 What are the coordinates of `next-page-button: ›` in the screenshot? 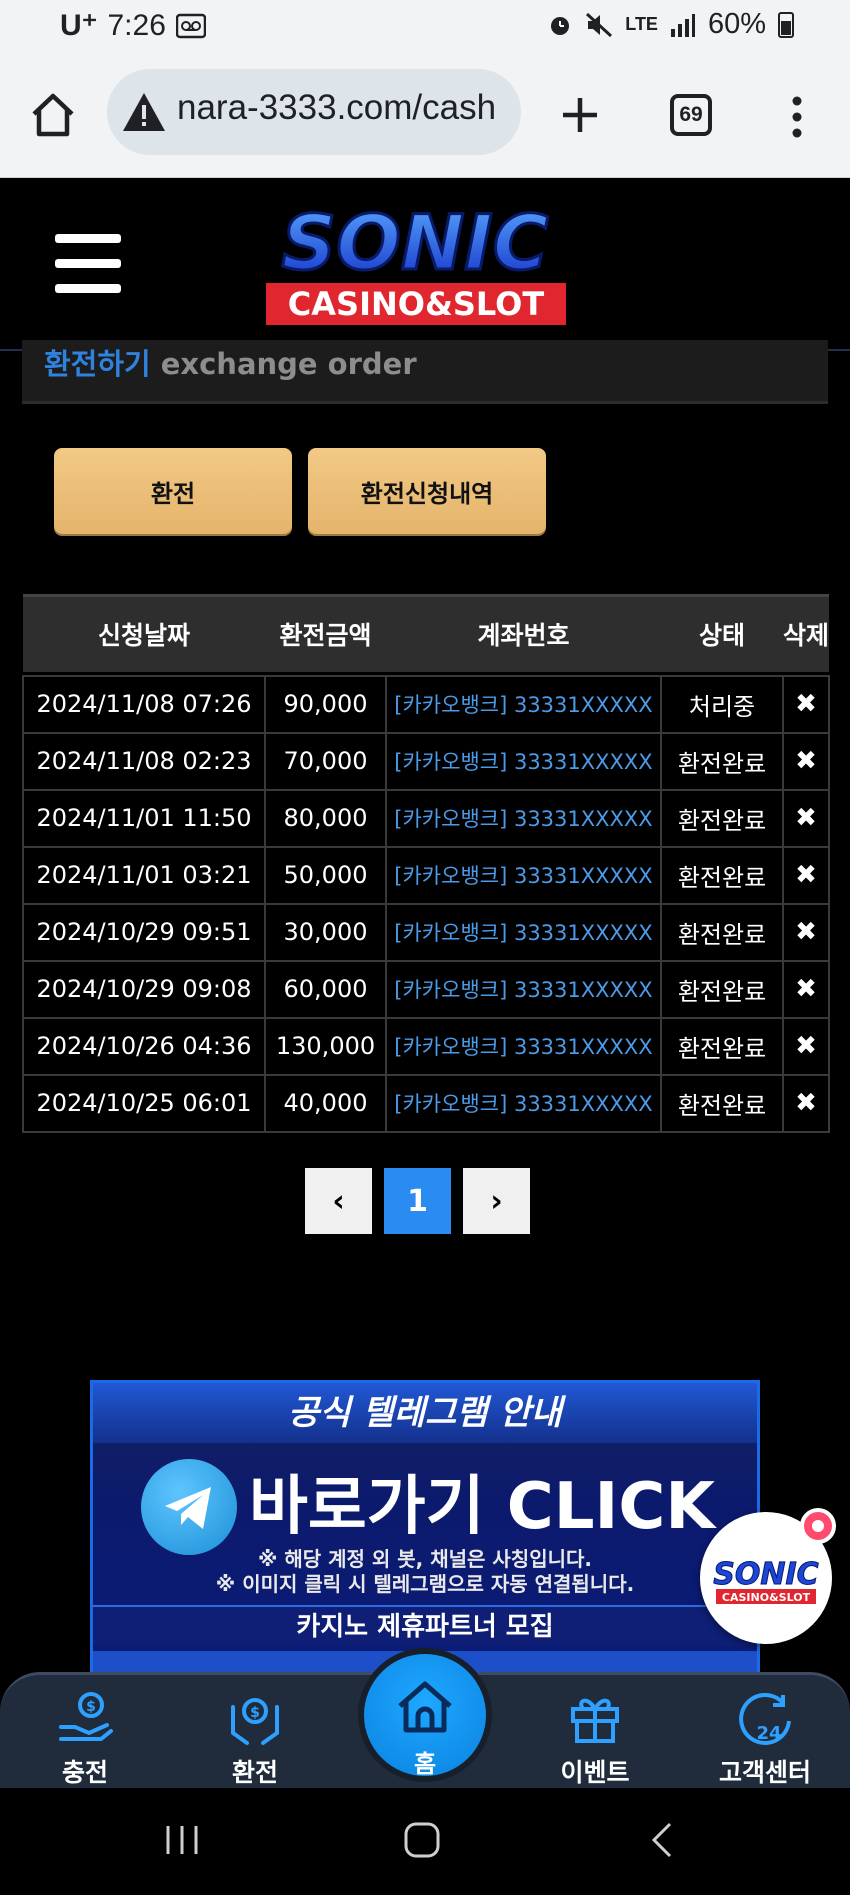 It's located at (496, 1201).